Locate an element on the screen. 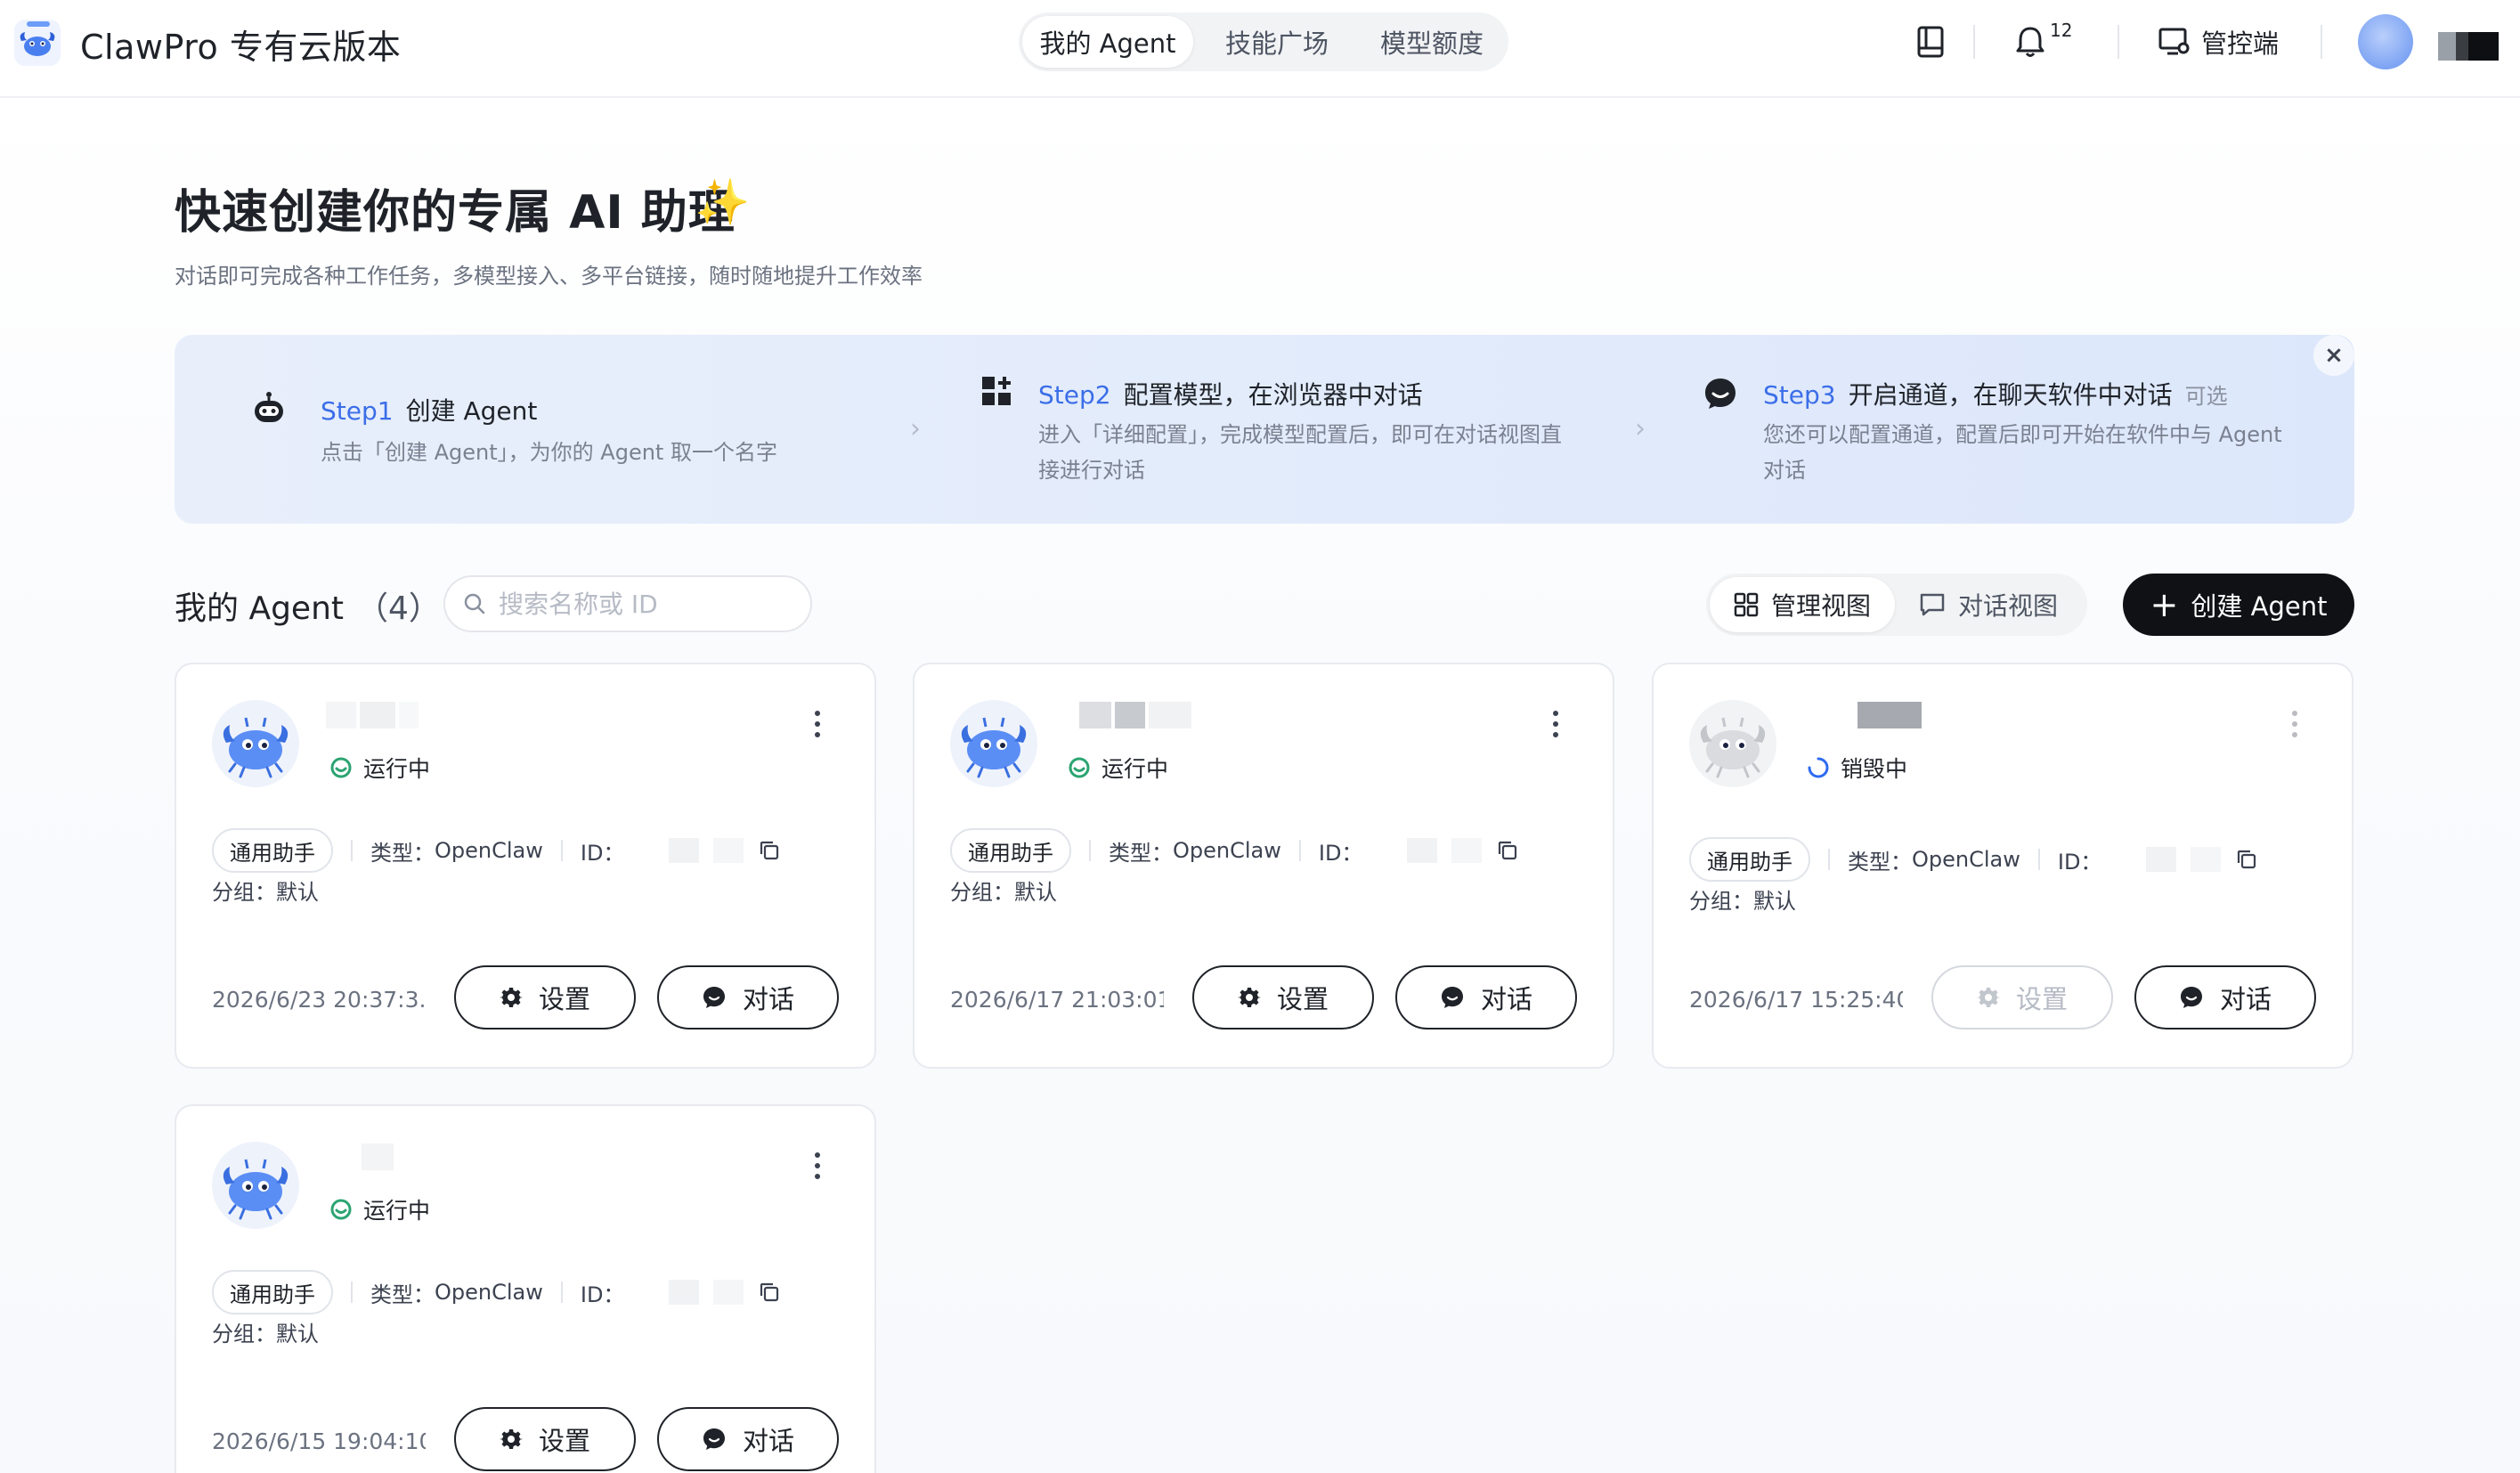  console-label: 管控端 is located at coordinates (2240, 43).